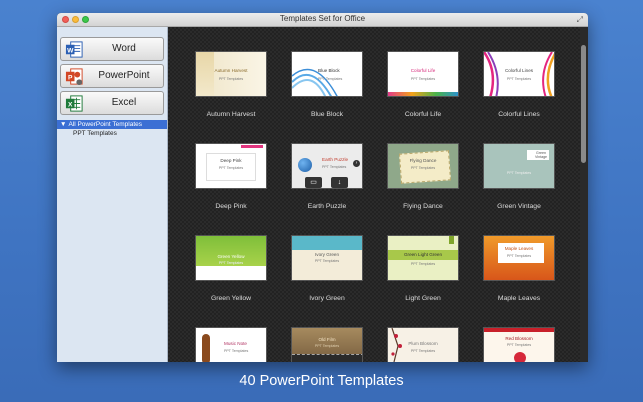 Image resolution: width=643 pixels, height=402 pixels. I want to click on excel-button: X Excel, so click(112, 103).